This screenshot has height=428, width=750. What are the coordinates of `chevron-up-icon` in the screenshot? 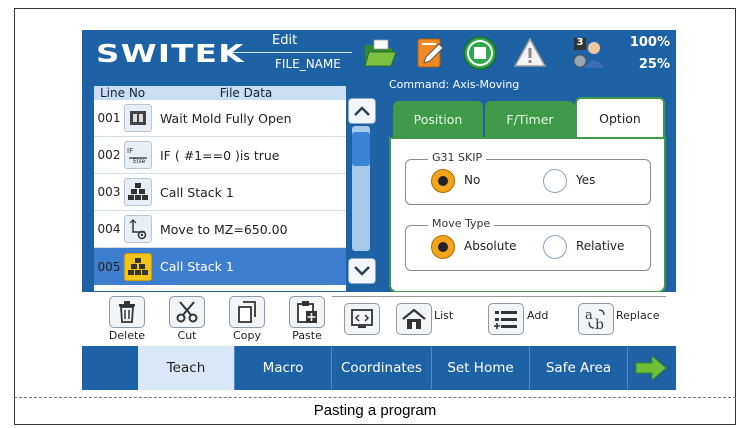 It's located at (362, 111).